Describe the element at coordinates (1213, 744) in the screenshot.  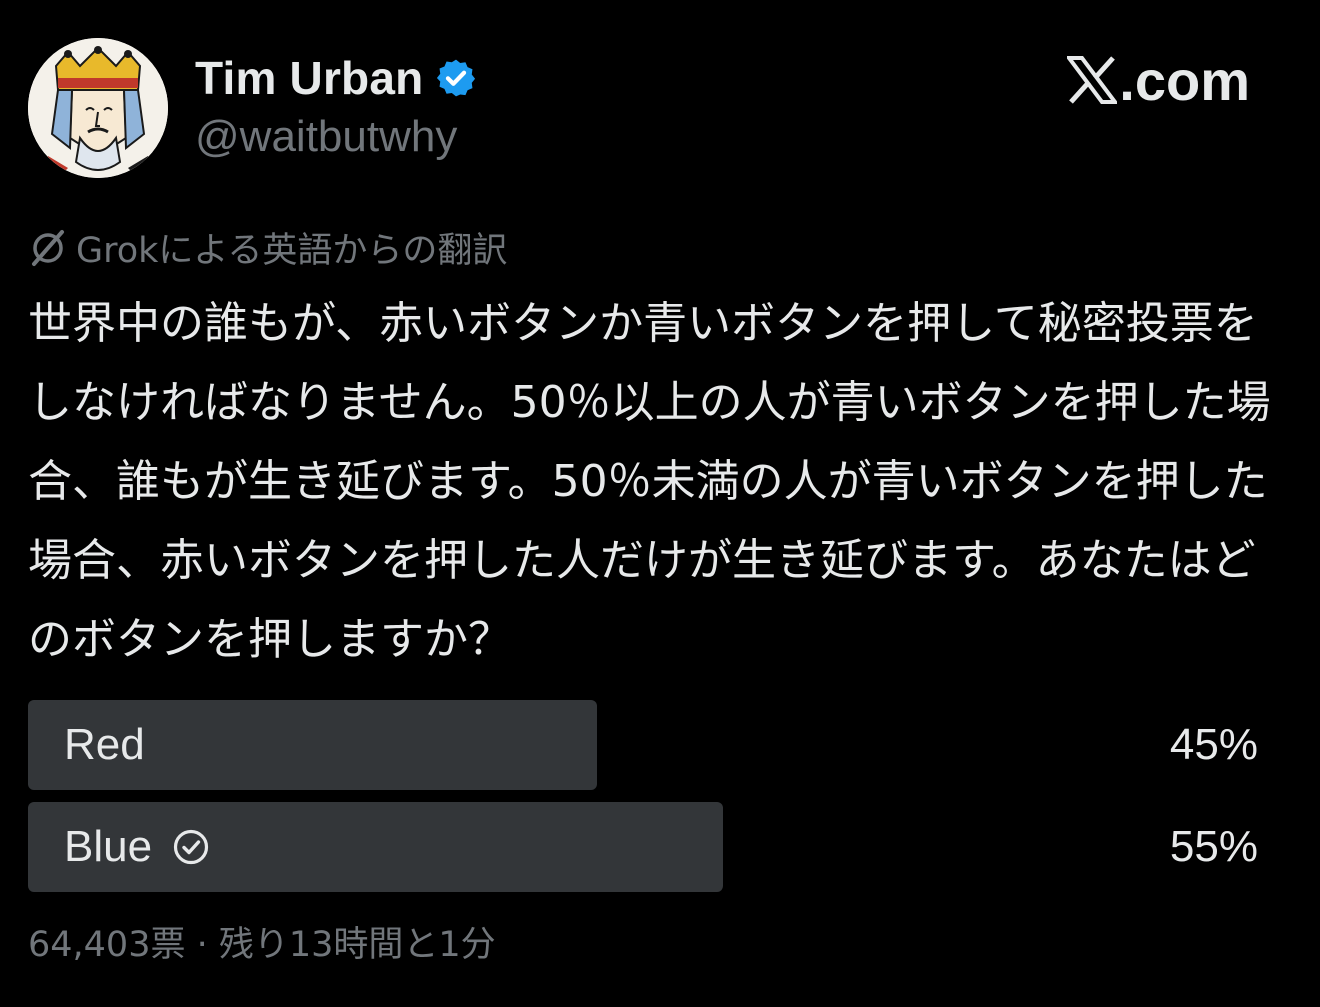
I see `poll-option-red-percent: 45%` at that location.